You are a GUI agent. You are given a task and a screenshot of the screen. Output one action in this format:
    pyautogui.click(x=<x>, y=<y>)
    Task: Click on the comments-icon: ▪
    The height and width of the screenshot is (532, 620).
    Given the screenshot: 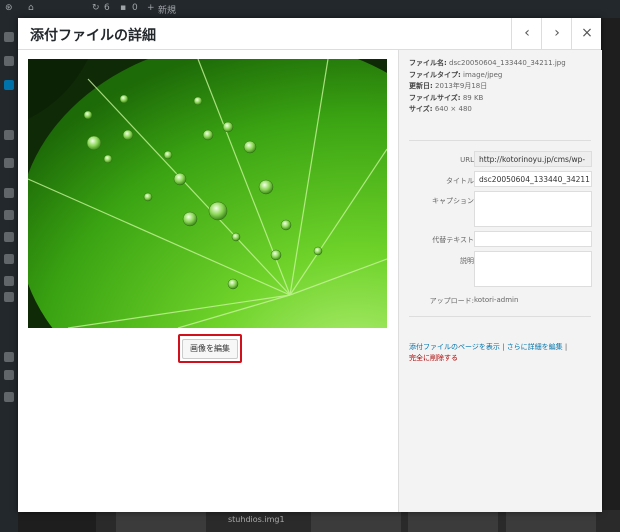 What is the action you would take?
    pyautogui.click(x=123, y=8)
    